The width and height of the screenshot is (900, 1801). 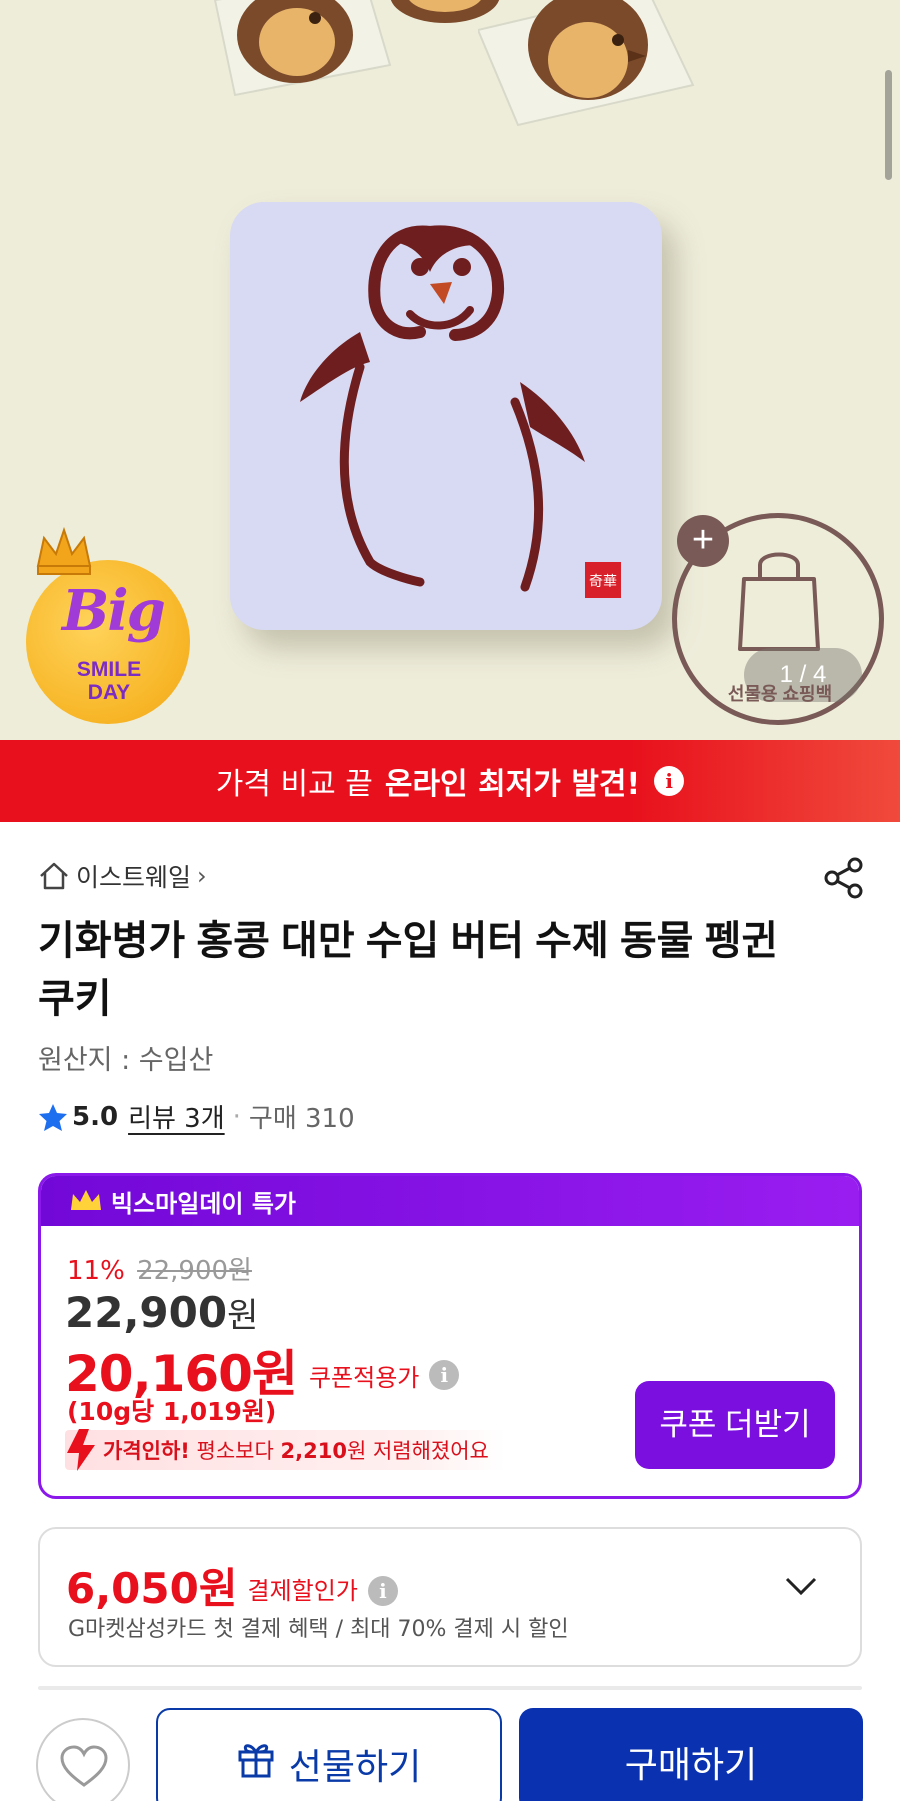 What do you see at coordinates (109, 669) in the screenshot?
I see `badge-line-smile: SMILE` at bounding box center [109, 669].